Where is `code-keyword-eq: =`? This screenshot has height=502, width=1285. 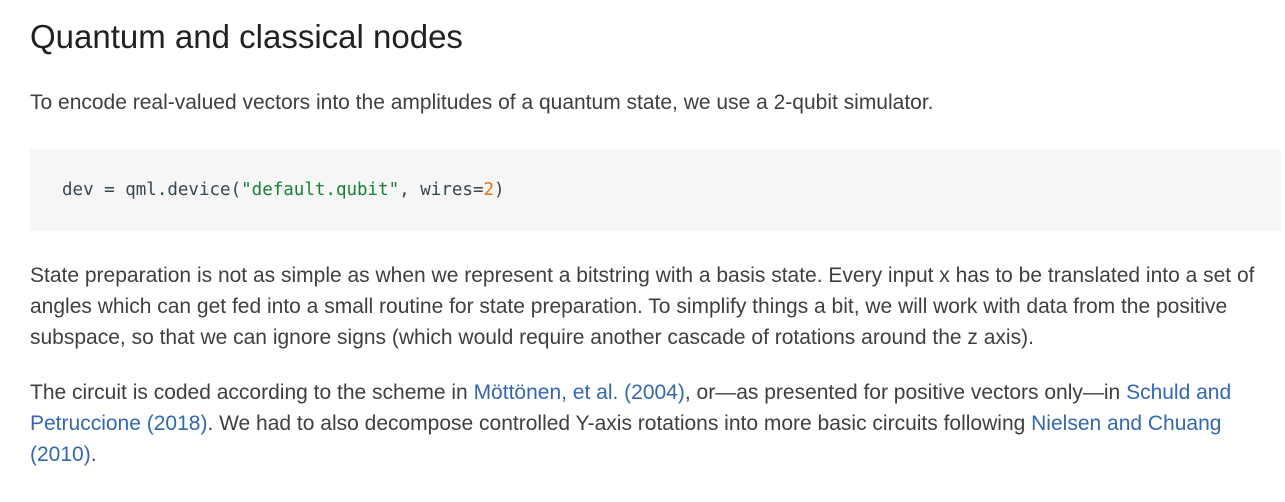 code-keyword-eq: = is located at coordinates (478, 190).